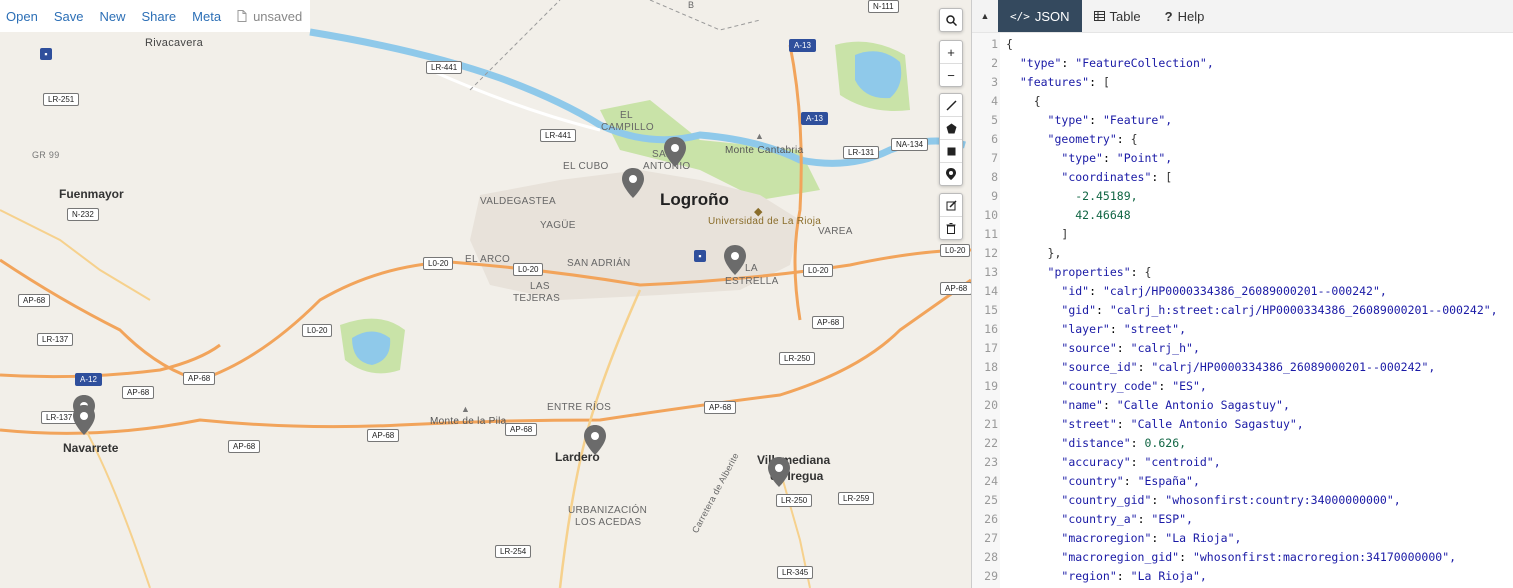 The image size is (1513, 588). Describe the element at coordinates (951, 75) in the screenshot. I see `zoom-out-button: −` at that location.